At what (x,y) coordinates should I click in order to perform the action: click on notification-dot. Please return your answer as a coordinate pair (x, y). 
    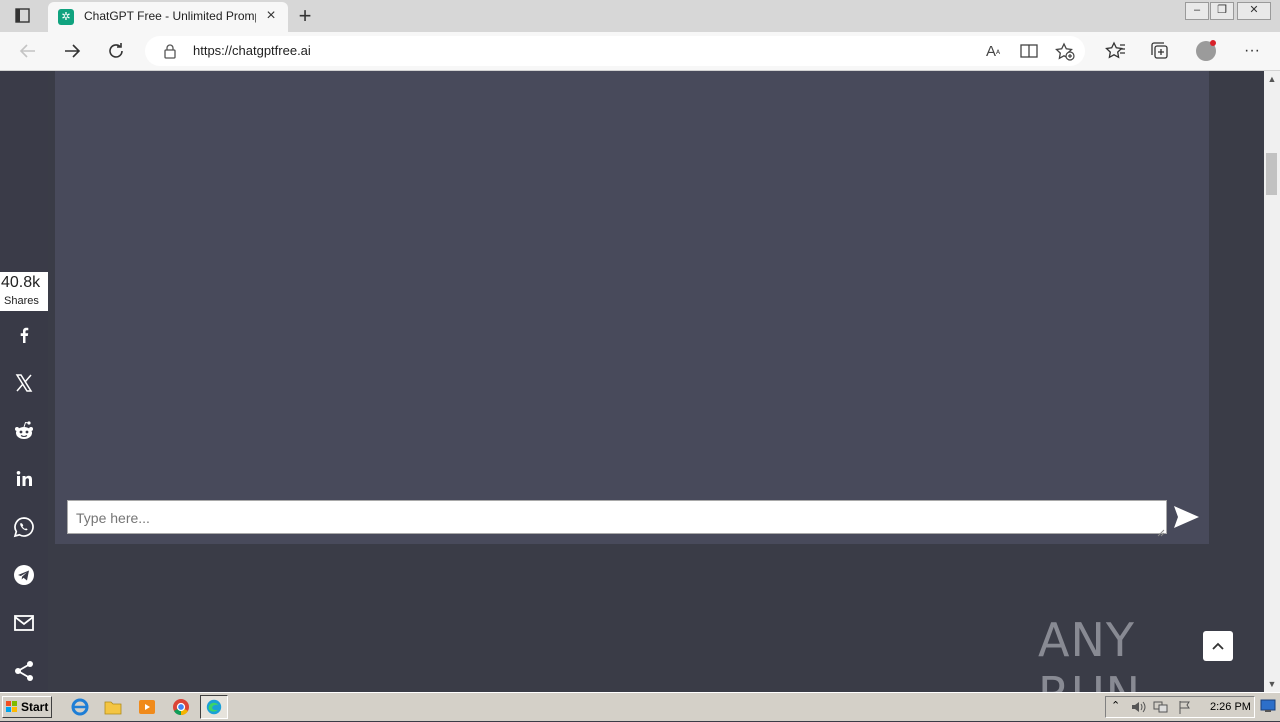
    Looking at the image, I should click on (1213, 43).